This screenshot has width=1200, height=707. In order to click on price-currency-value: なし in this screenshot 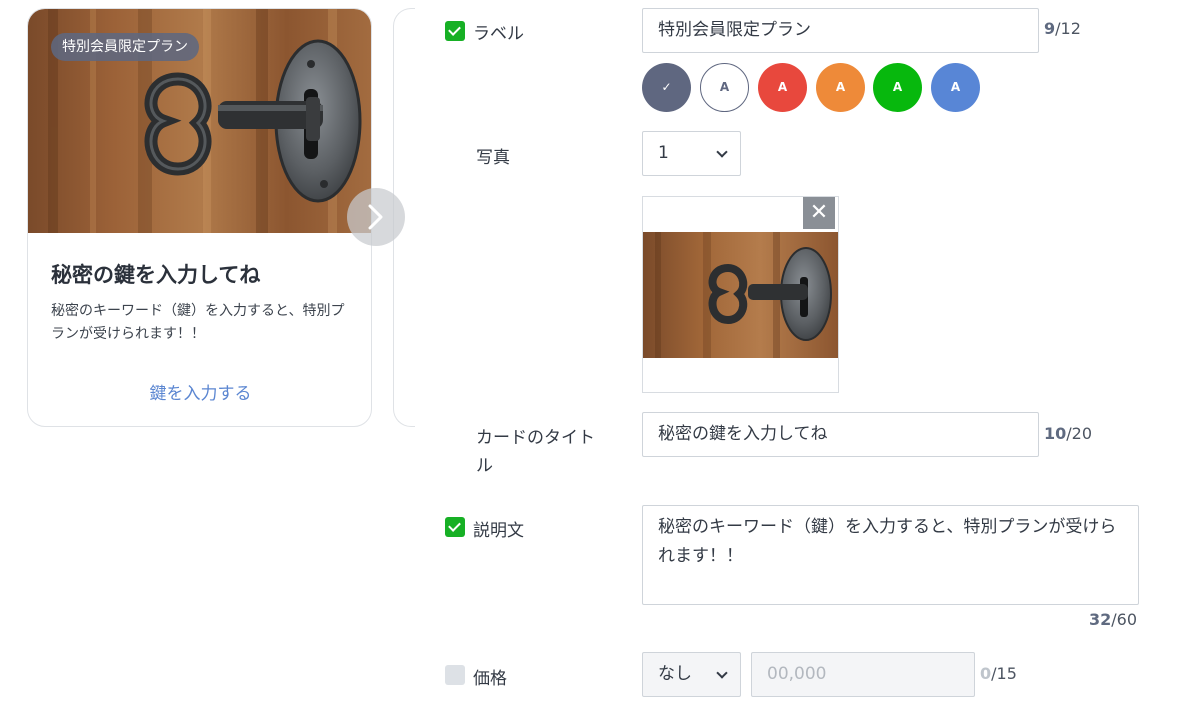, I will do `click(675, 674)`.